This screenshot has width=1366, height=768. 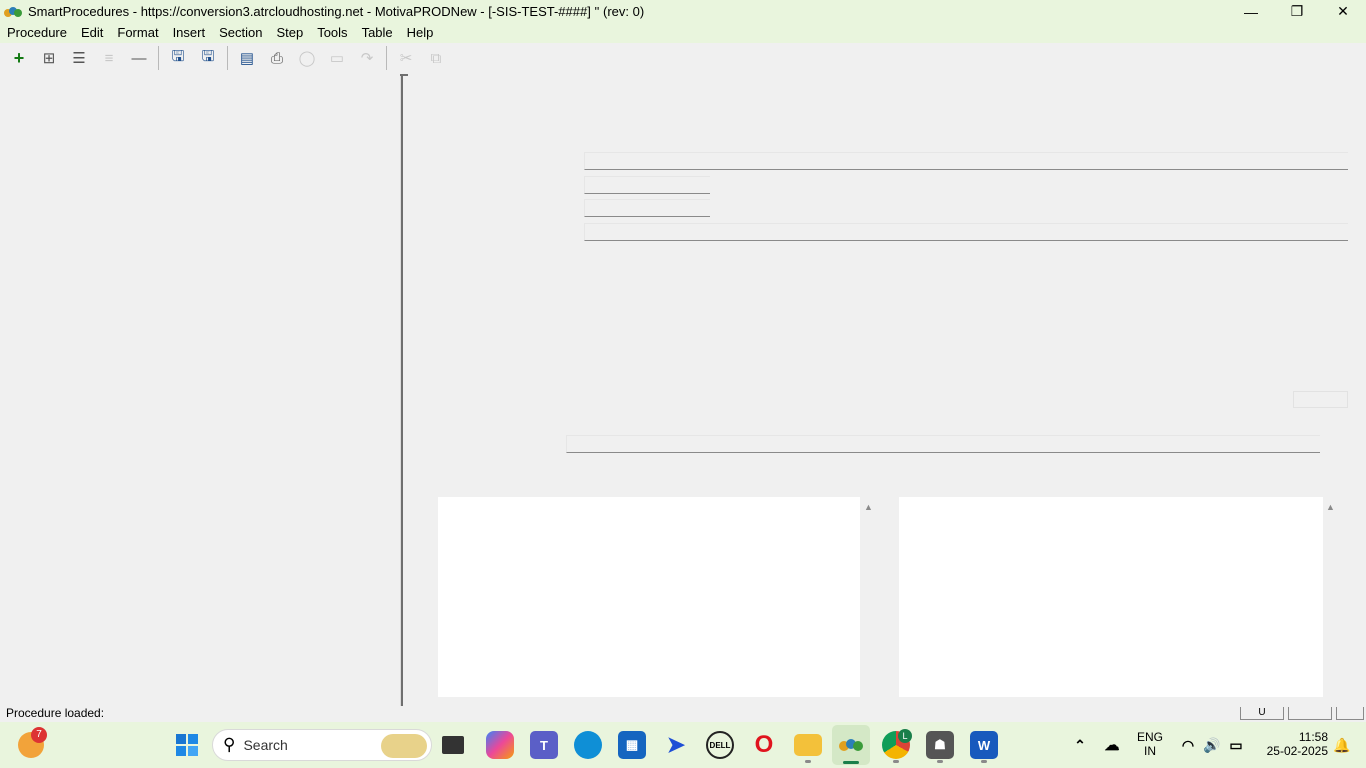 I want to click on status-cell: U, so click(x=1262, y=713).